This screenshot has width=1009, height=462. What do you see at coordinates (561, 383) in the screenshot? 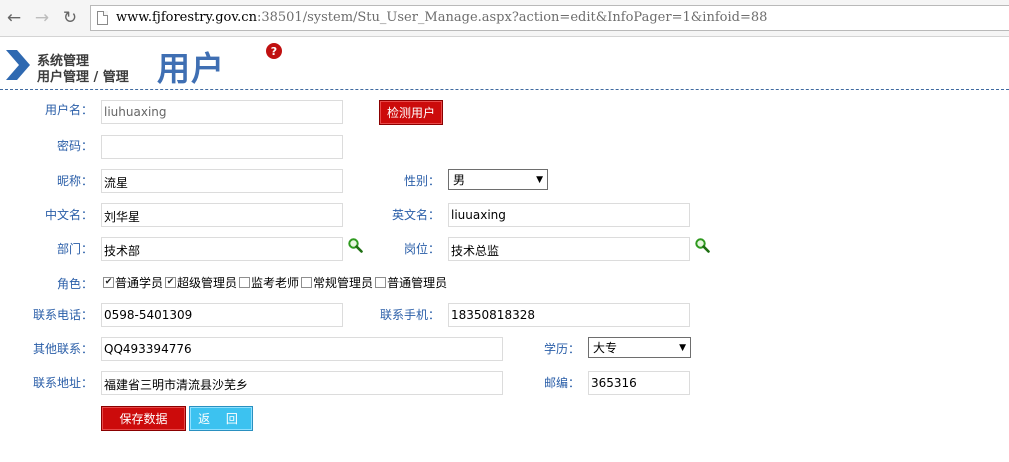
I see `postcode-label: 邮编：` at bounding box center [561, 383].